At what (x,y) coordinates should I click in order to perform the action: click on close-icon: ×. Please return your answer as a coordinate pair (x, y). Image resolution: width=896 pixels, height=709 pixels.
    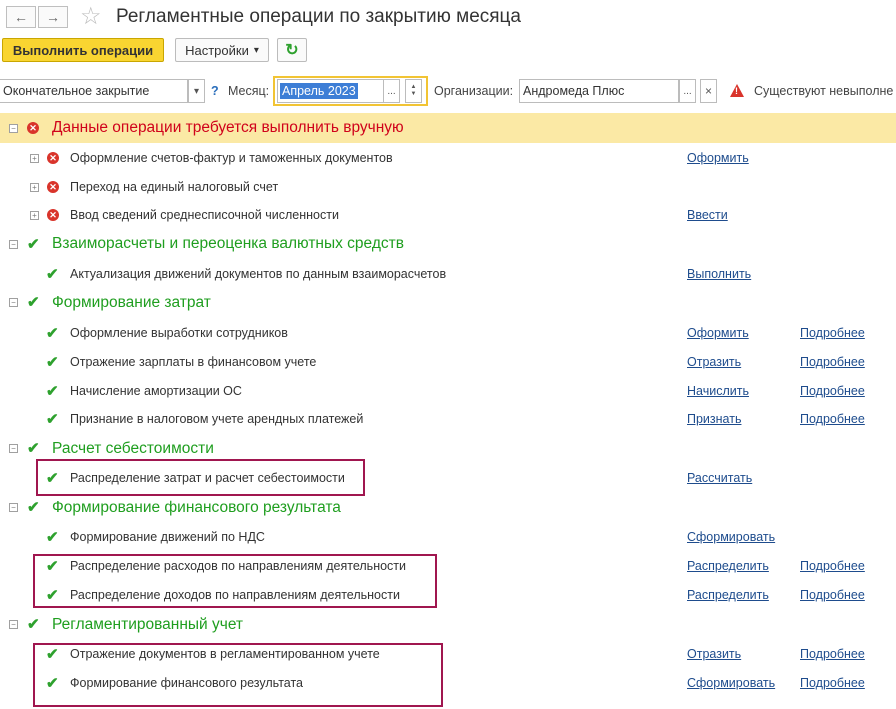
    Looking at the image, I should click on (708, 91).